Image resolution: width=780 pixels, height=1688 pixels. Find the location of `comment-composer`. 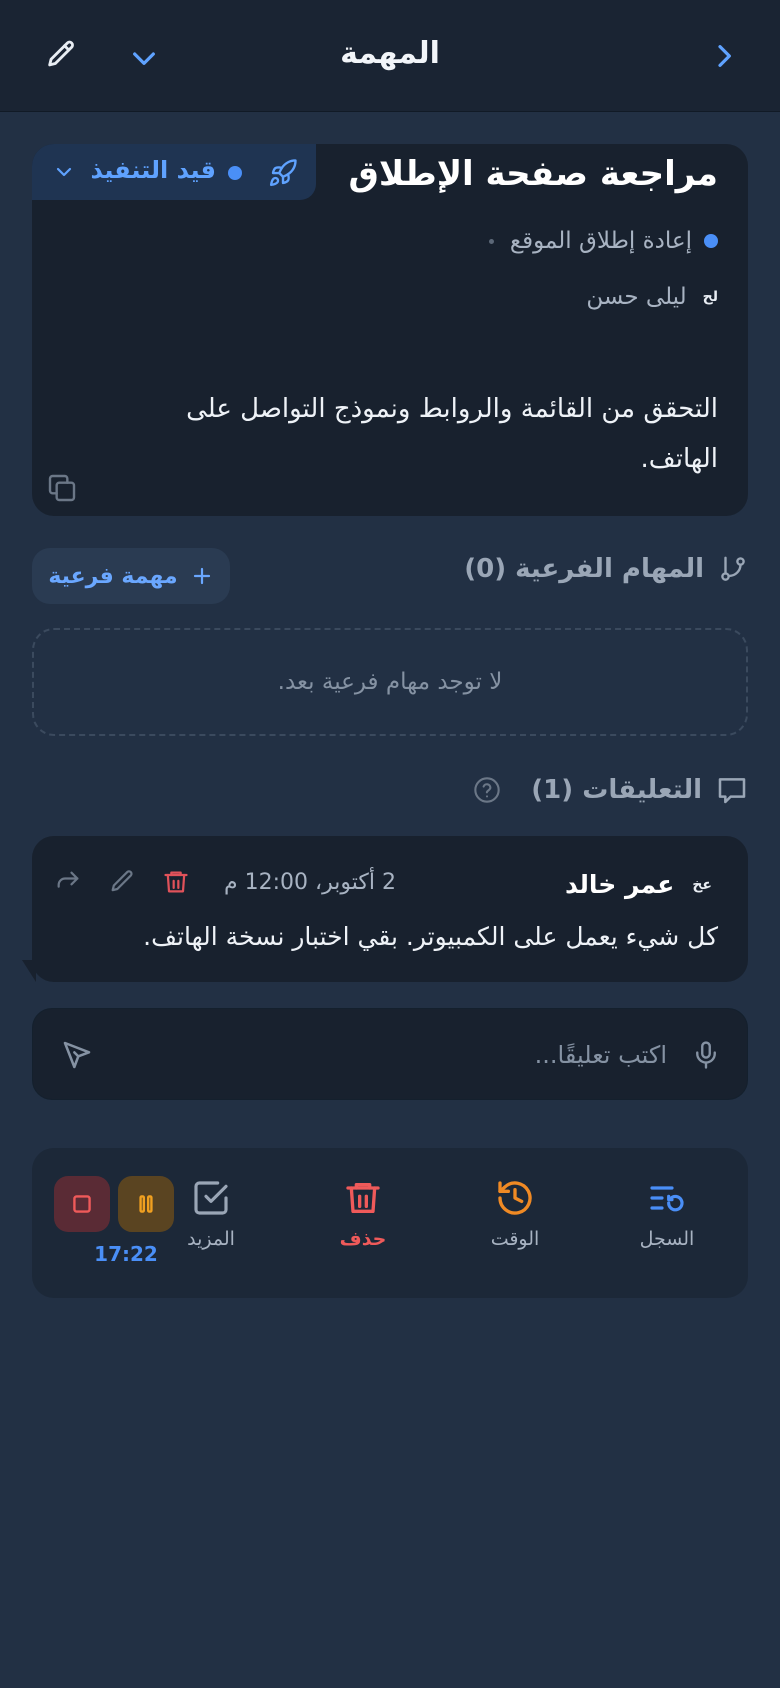

comment-composer is located at coordinates (390, 1054).